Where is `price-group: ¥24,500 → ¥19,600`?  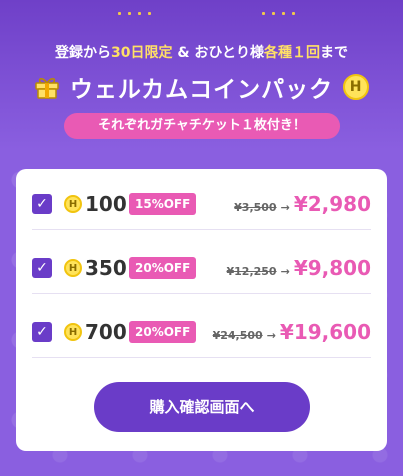
price-group: ¥24,500 → ¥19,600 is located at coordinates (292, 332).